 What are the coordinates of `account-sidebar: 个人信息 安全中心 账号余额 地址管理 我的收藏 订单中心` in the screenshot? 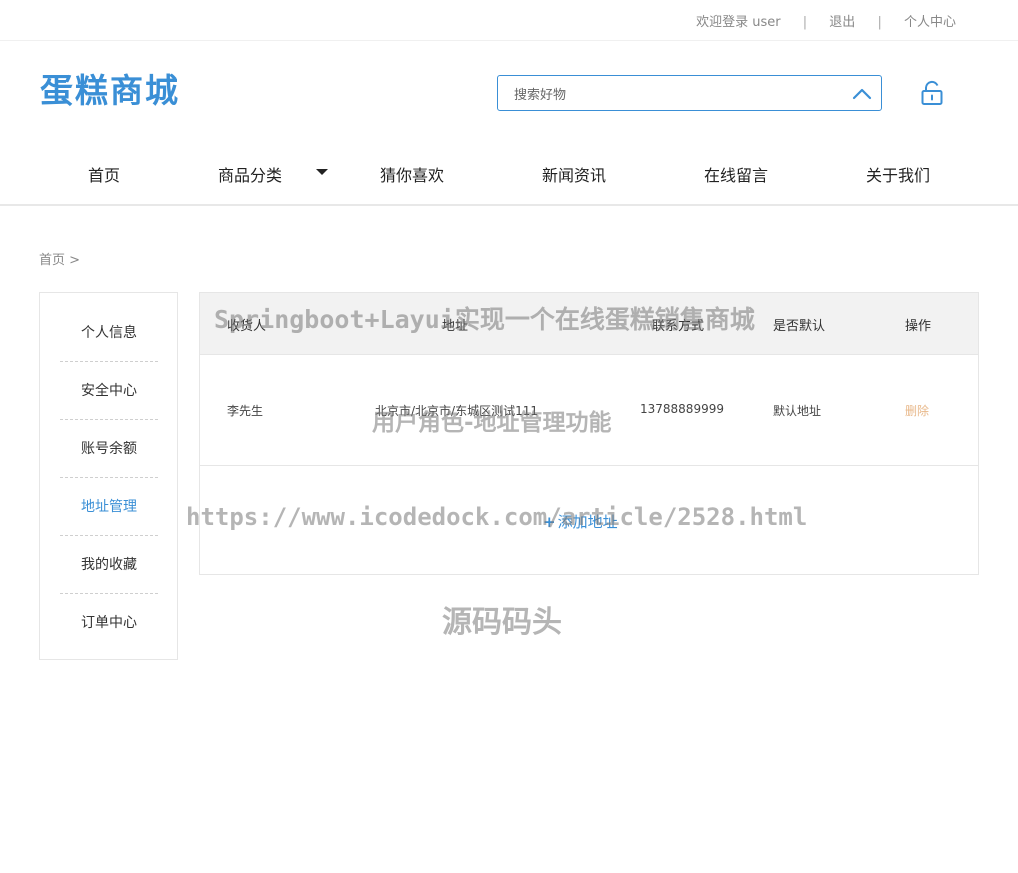 It's located at (108, 476).